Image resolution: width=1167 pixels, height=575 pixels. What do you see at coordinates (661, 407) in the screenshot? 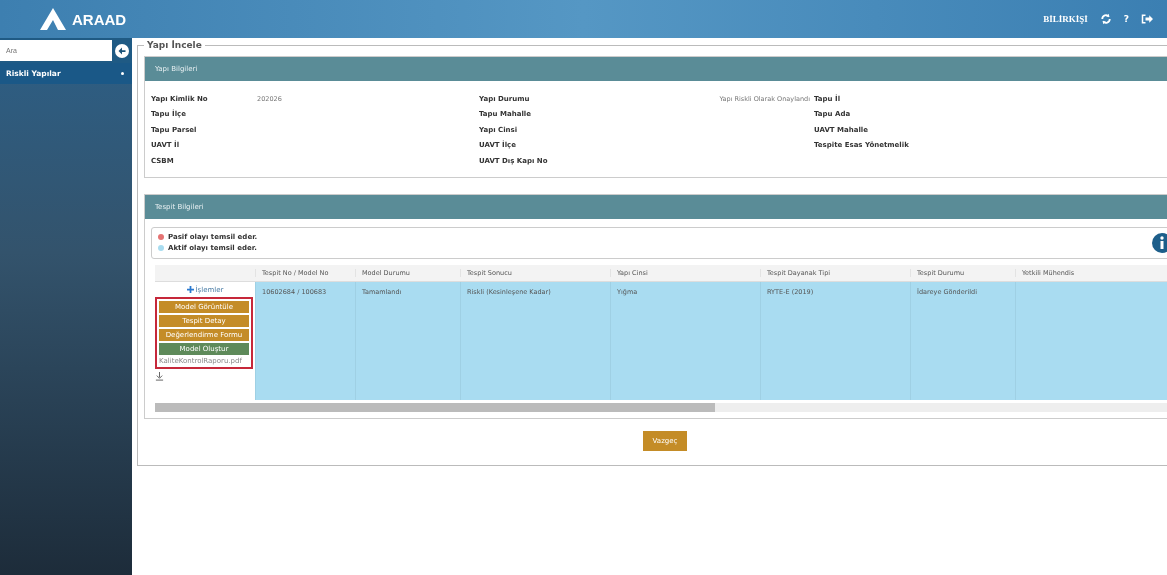
I see `horizontal-scrollbar` at bounding box center [661, 407].